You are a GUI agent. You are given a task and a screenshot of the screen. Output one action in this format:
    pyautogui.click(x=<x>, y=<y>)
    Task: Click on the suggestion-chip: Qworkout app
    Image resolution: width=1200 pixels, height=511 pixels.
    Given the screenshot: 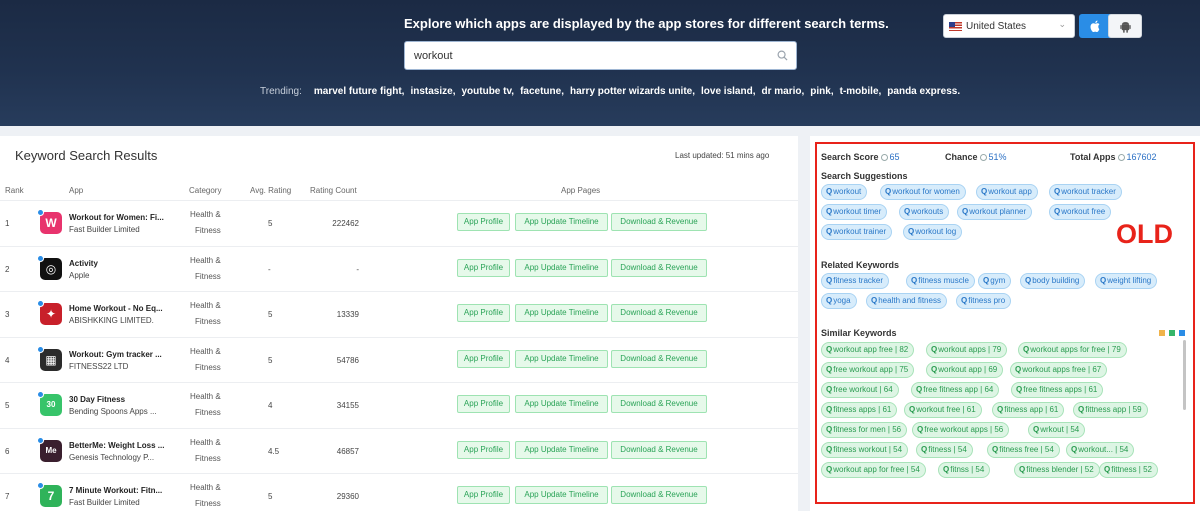 What is the action you would take?
    pyautogui.click(x=1007, y=192)
    